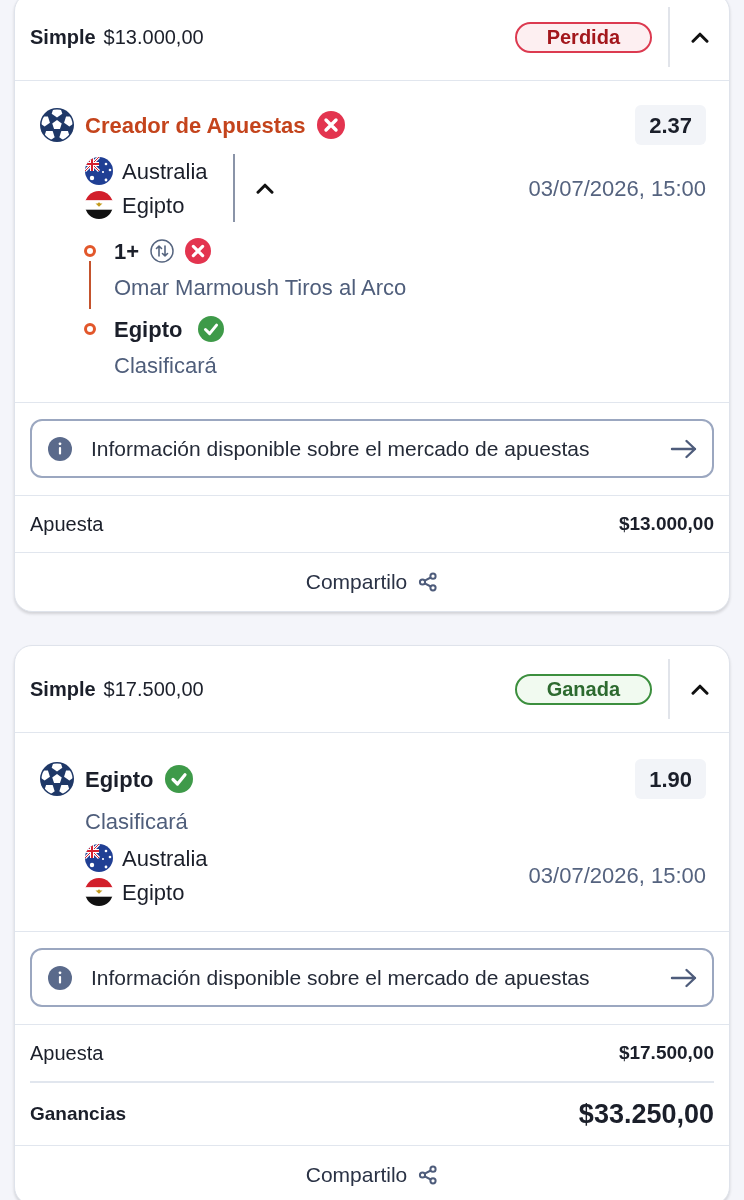  I want to click on odds-value: 1.90, so click(670, 779).